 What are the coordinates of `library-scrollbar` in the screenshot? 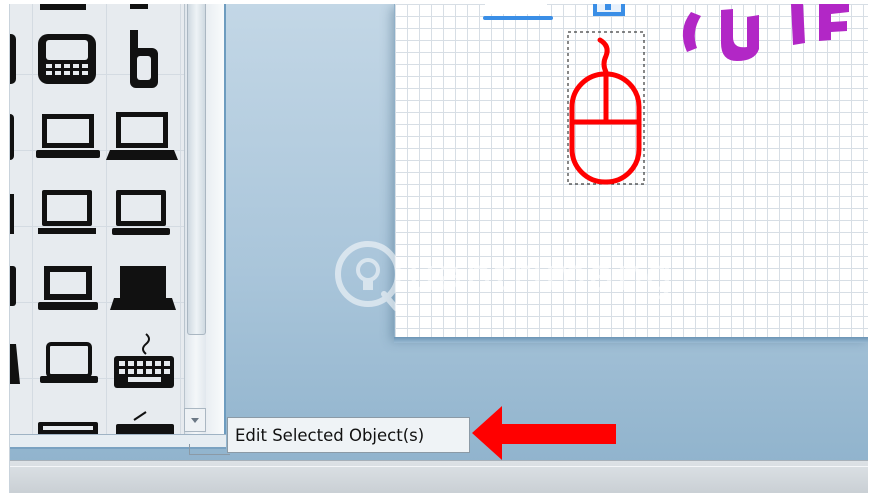 It's located at (196, 219).